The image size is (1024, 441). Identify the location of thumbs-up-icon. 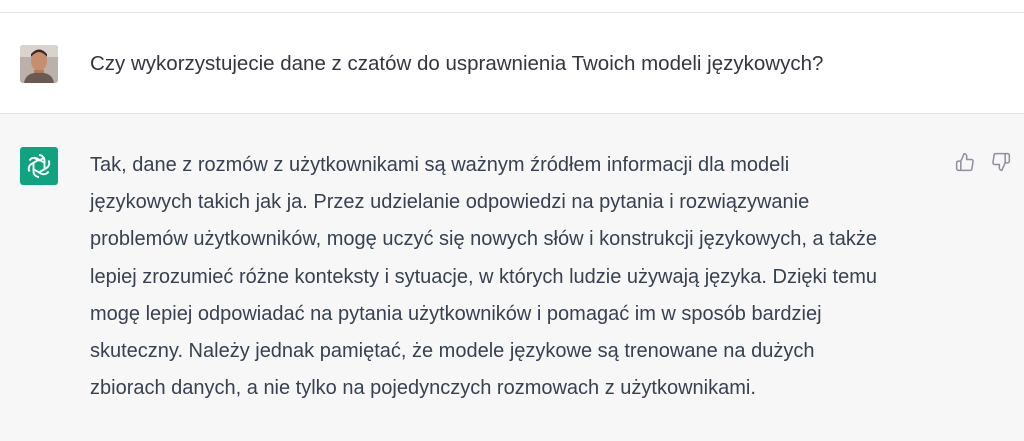
(964, 162).